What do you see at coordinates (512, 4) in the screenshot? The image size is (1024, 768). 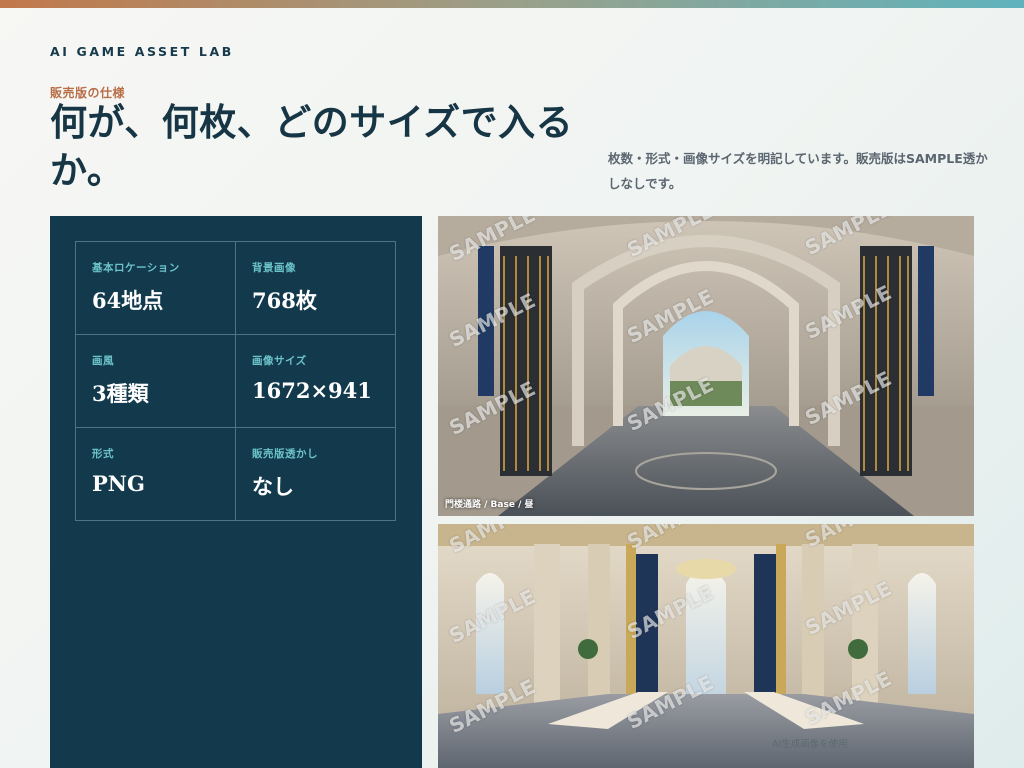 I see `top-accent-bar` at bounding box center [512, 4].